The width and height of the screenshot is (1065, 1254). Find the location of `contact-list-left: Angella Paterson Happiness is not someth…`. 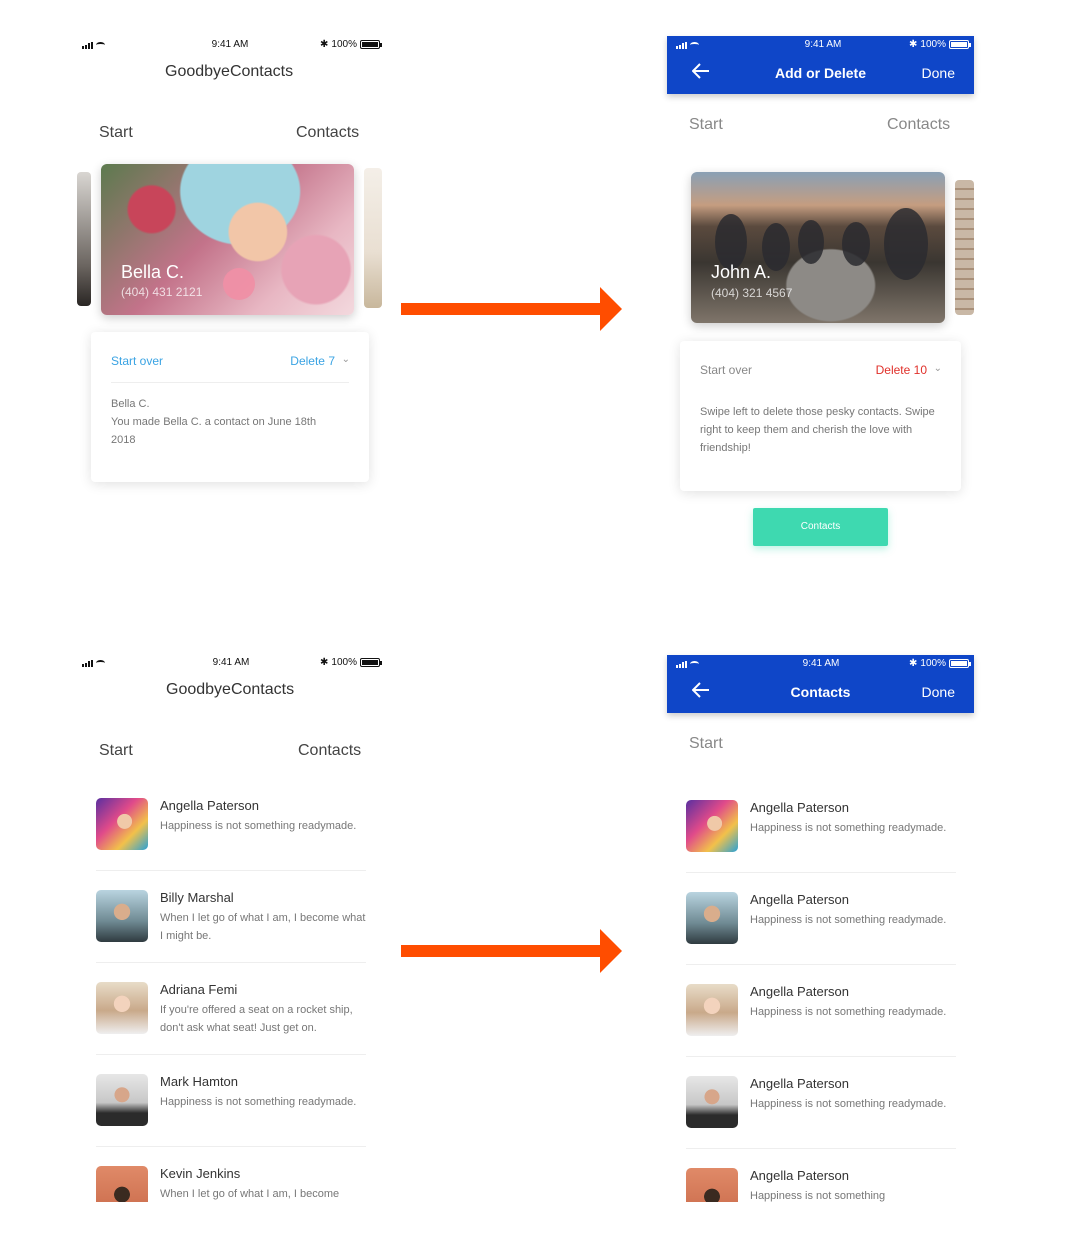

contact-list-left: Angella Paterson Happiness is not someth… is located at coordinates (236, 997).